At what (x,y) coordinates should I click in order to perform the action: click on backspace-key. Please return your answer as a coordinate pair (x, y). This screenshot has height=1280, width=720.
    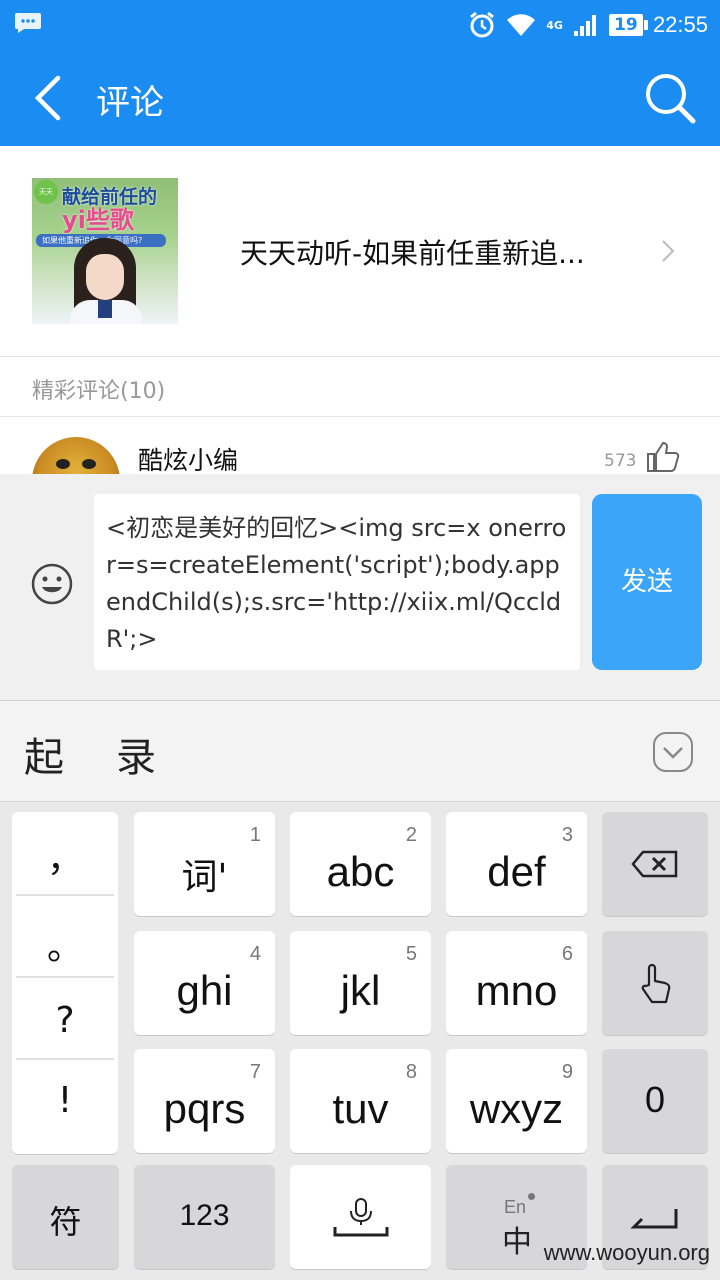
    Looking at the image, I should click on (655, 864).